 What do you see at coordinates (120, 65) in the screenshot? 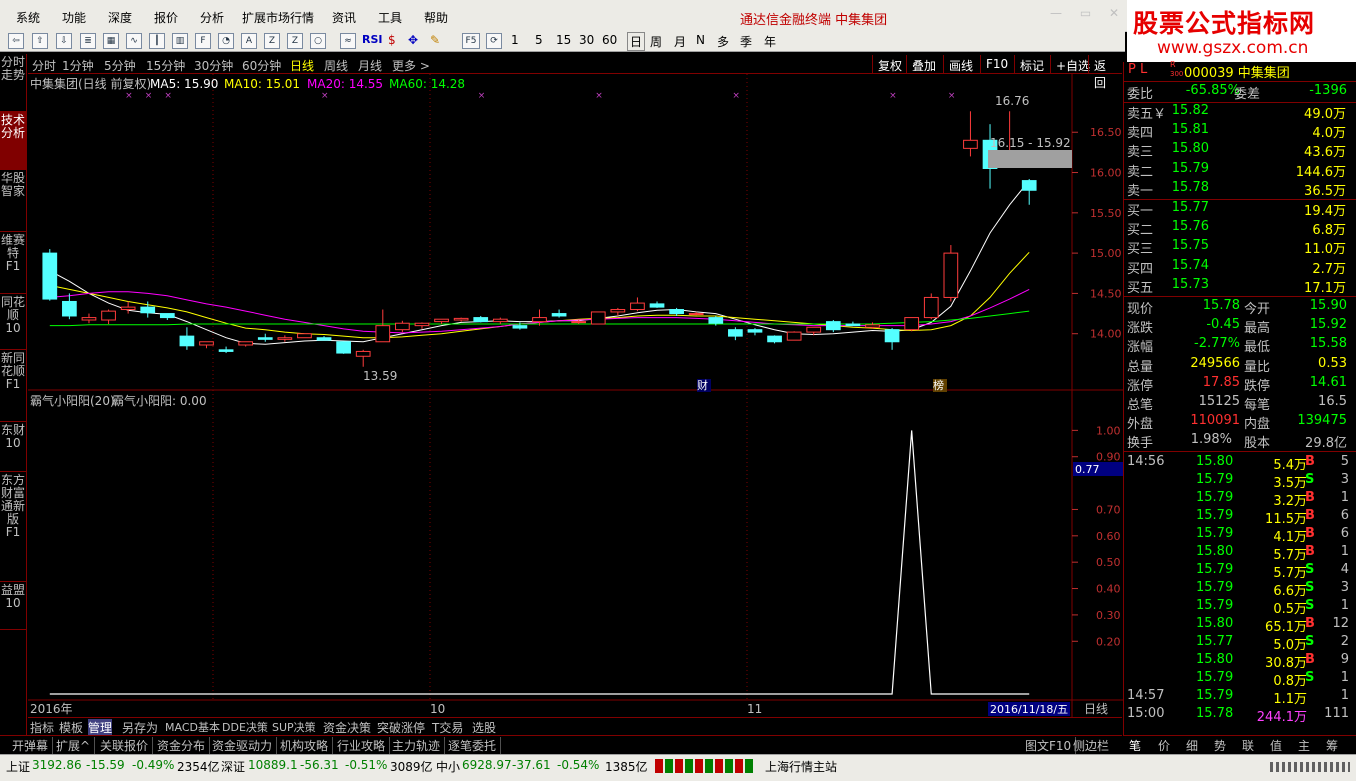
I see `period-5min: 5分钟` at bounding box center [120, 65].